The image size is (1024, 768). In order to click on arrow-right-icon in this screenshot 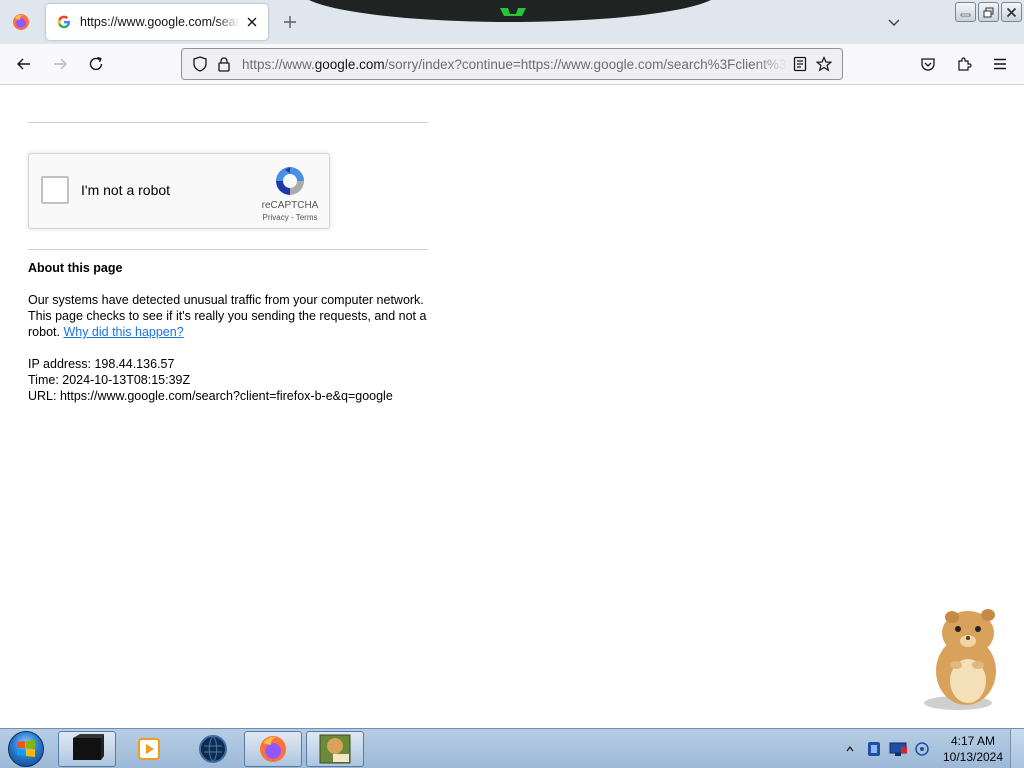, I will do `click(60, 64)`.